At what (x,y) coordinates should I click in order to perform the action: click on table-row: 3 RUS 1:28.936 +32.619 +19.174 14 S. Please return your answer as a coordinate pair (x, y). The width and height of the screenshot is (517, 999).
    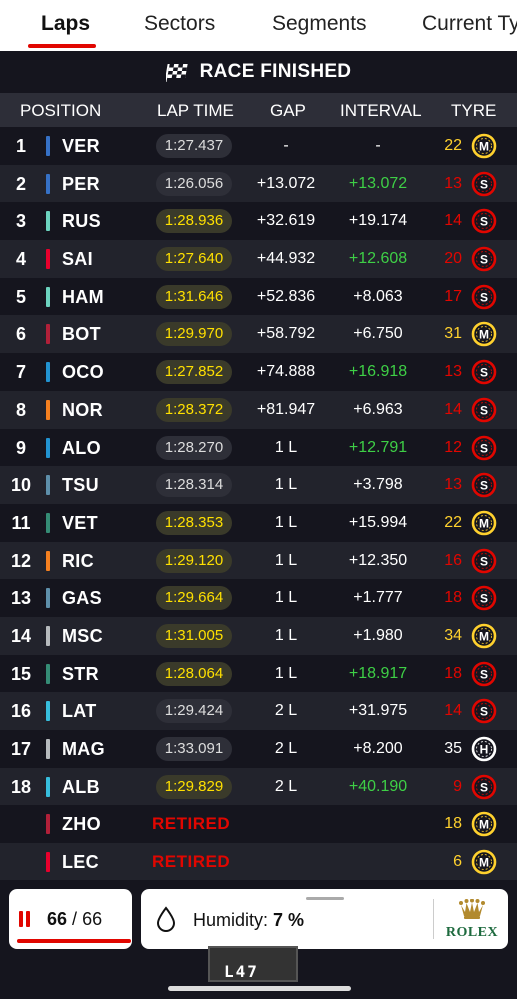
    Looking at the image, I should click on (258, 221).